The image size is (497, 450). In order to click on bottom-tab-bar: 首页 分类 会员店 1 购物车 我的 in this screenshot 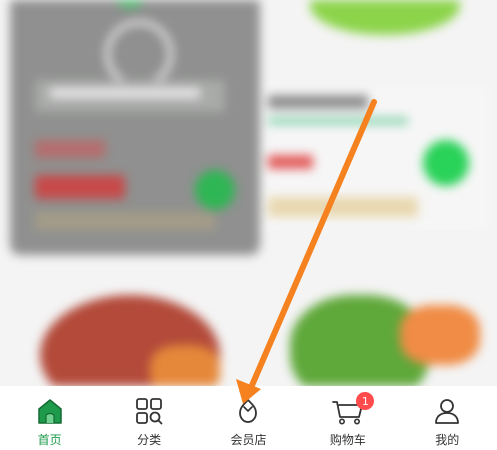, I will do `click(248, 418)`.